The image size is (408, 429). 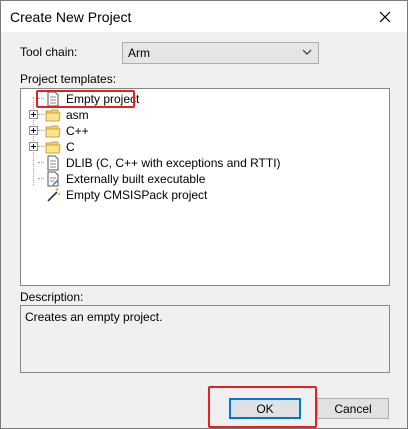 I want to click on wand-icon, so click(x=53, y=195).